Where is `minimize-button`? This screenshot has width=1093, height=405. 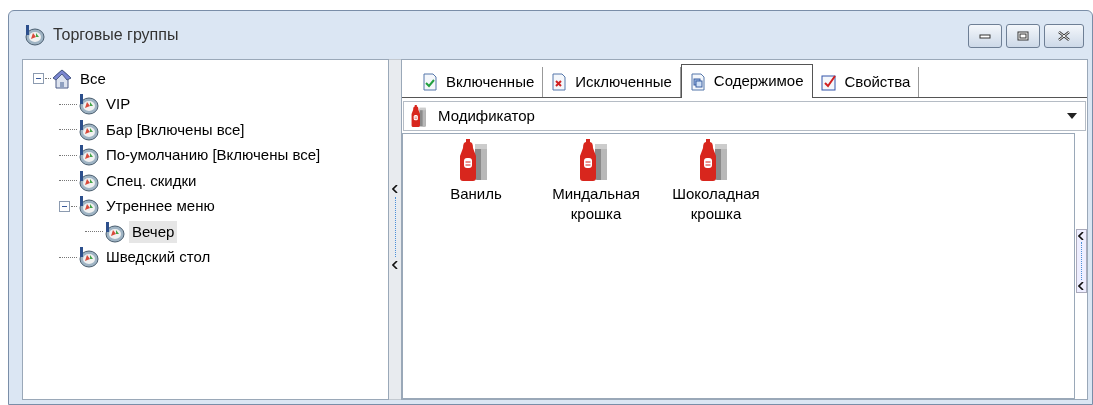
minimize-button is located at coordinates (985, 36).